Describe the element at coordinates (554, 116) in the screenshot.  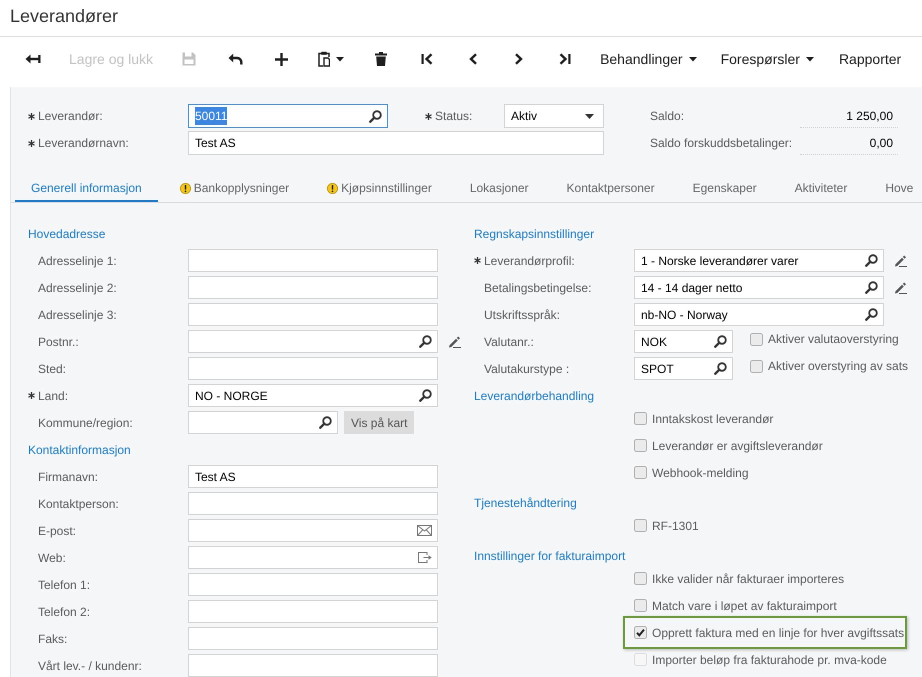
I see `dropdown: Aktiv` at that location.